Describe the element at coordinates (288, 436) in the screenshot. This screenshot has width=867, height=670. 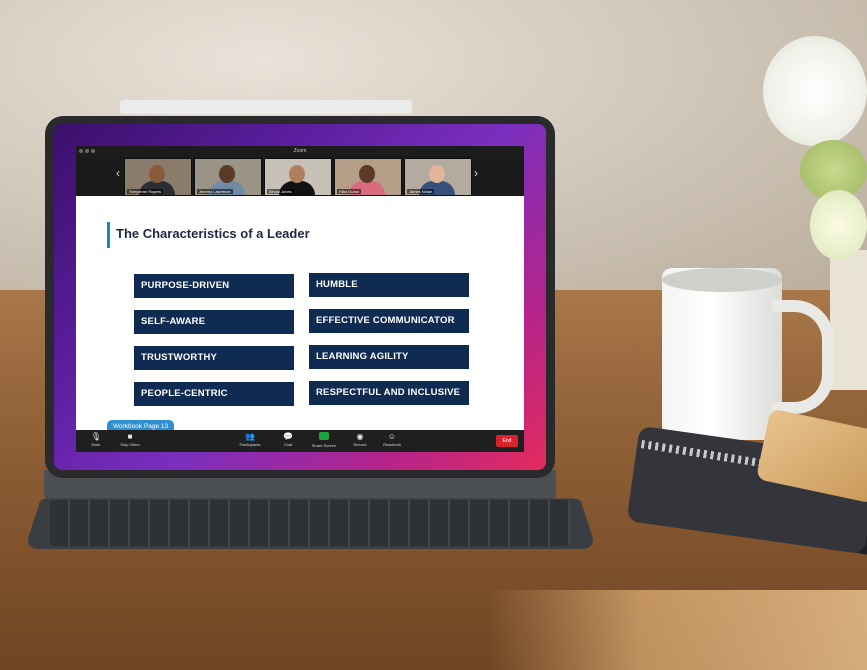
I see `chat-icon: 💬` at that location.